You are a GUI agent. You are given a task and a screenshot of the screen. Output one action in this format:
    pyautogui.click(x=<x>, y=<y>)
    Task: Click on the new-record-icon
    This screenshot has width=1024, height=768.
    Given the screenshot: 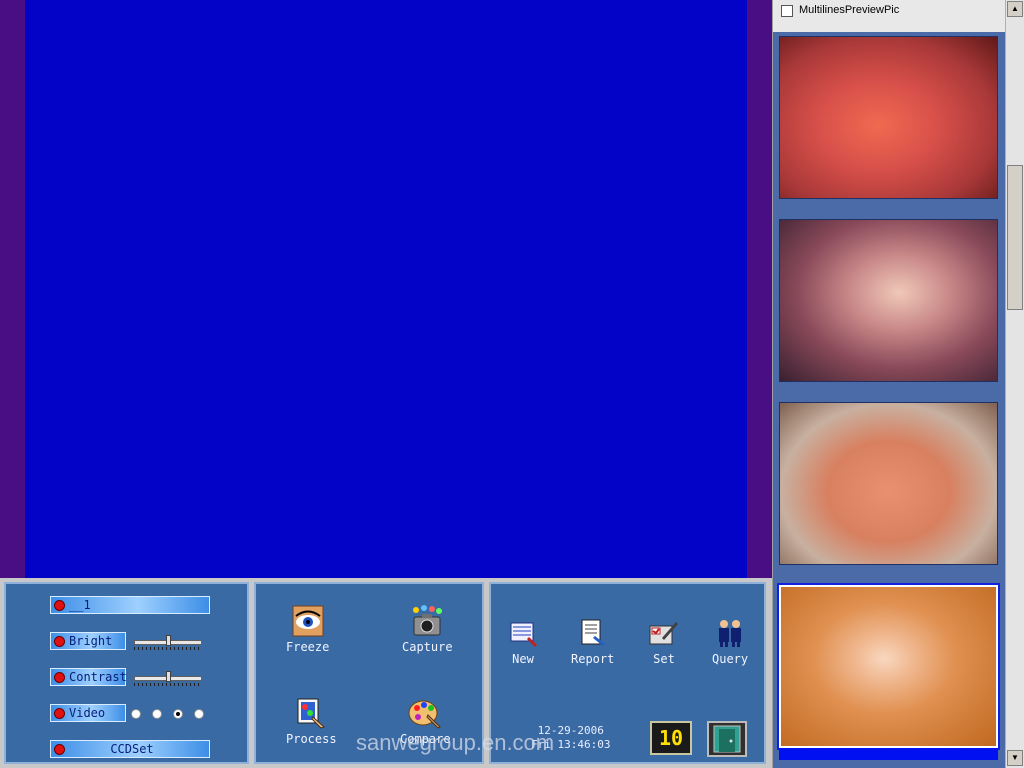 What is the action you would take?
    pyautogui.click(x=523, y=633)
    